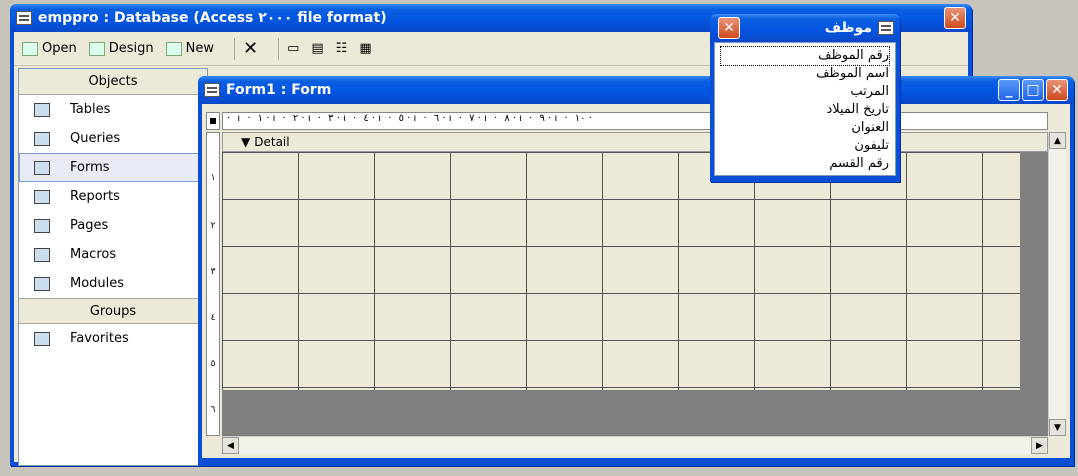 The height and width of the screenshot is (476, 1078). I want to click on reports-icon, so click(42, 196).